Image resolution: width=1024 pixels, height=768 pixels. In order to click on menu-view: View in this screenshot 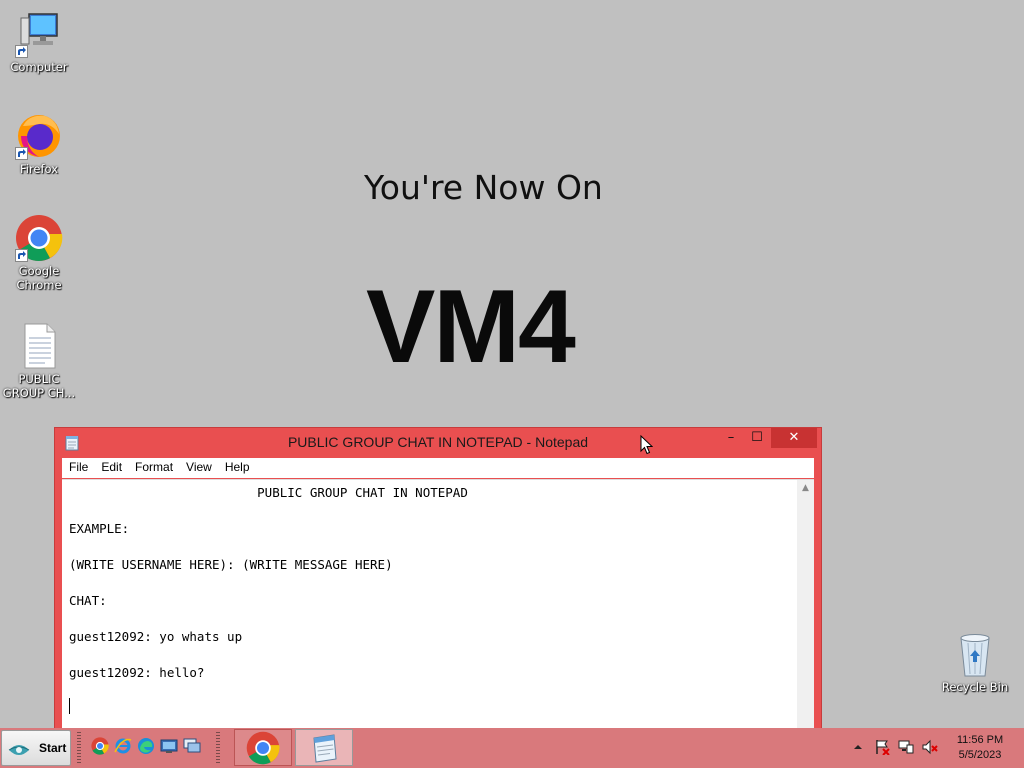, I will do `click(198, 466)`.